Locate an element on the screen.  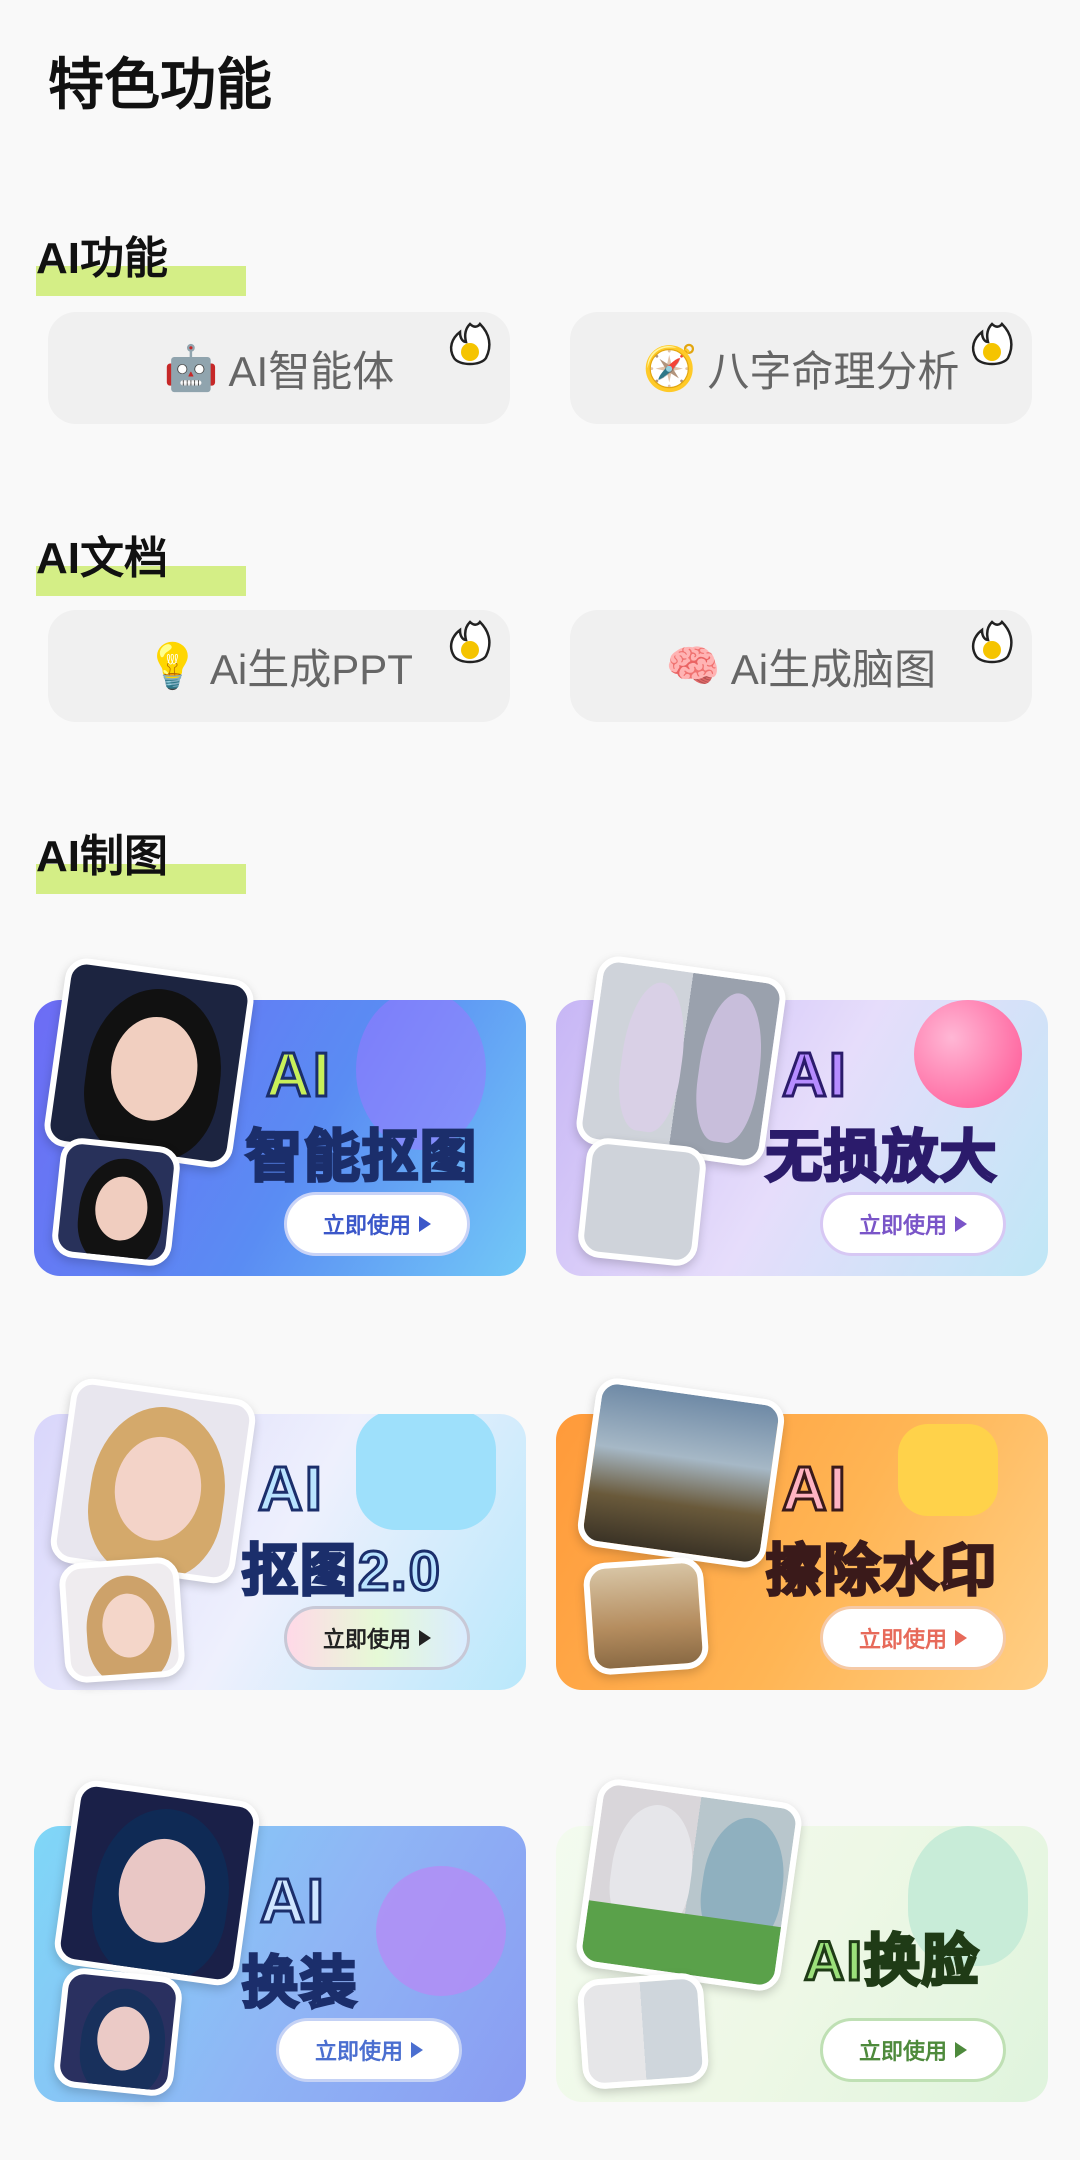
planet-decoration is located at coordinates (441, 1931).